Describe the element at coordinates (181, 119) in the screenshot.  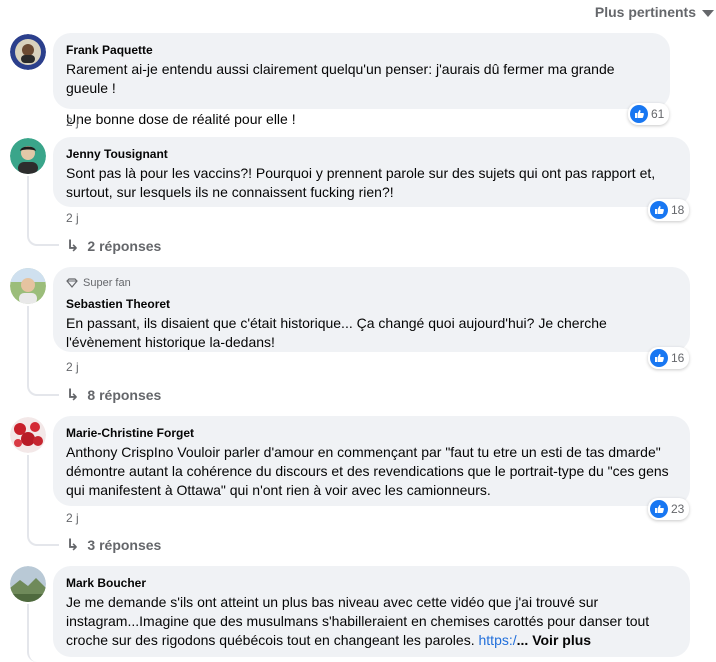
I see `comment-paragraph: Une bonne dose de réalité pour elle !` at that location.